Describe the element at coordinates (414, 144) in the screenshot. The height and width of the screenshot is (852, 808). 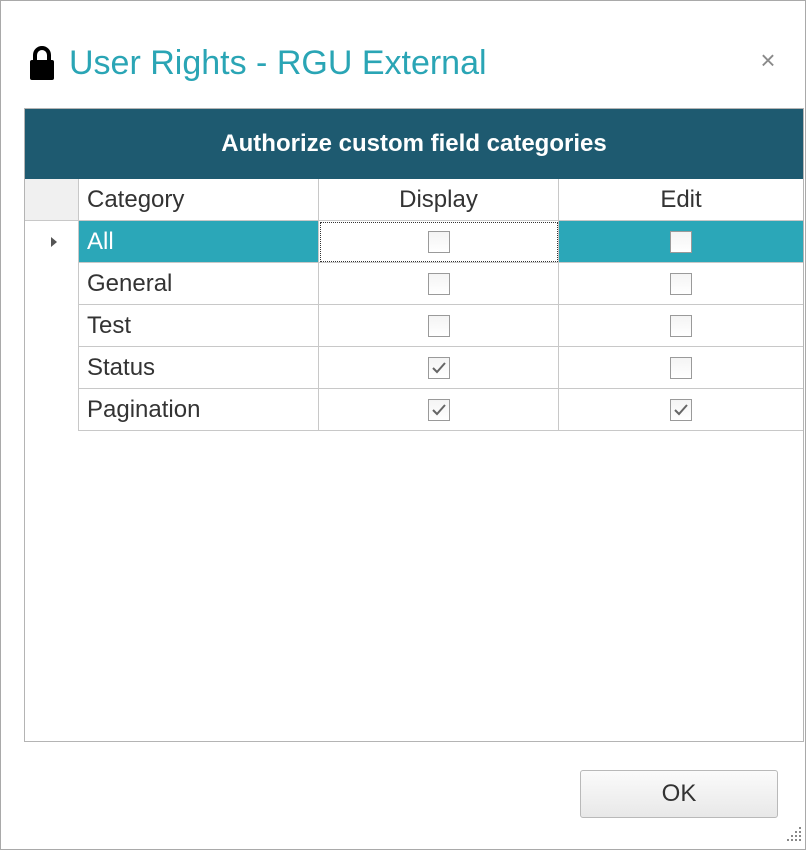
I see `panel-header: Authorize custom field categories` at that location.